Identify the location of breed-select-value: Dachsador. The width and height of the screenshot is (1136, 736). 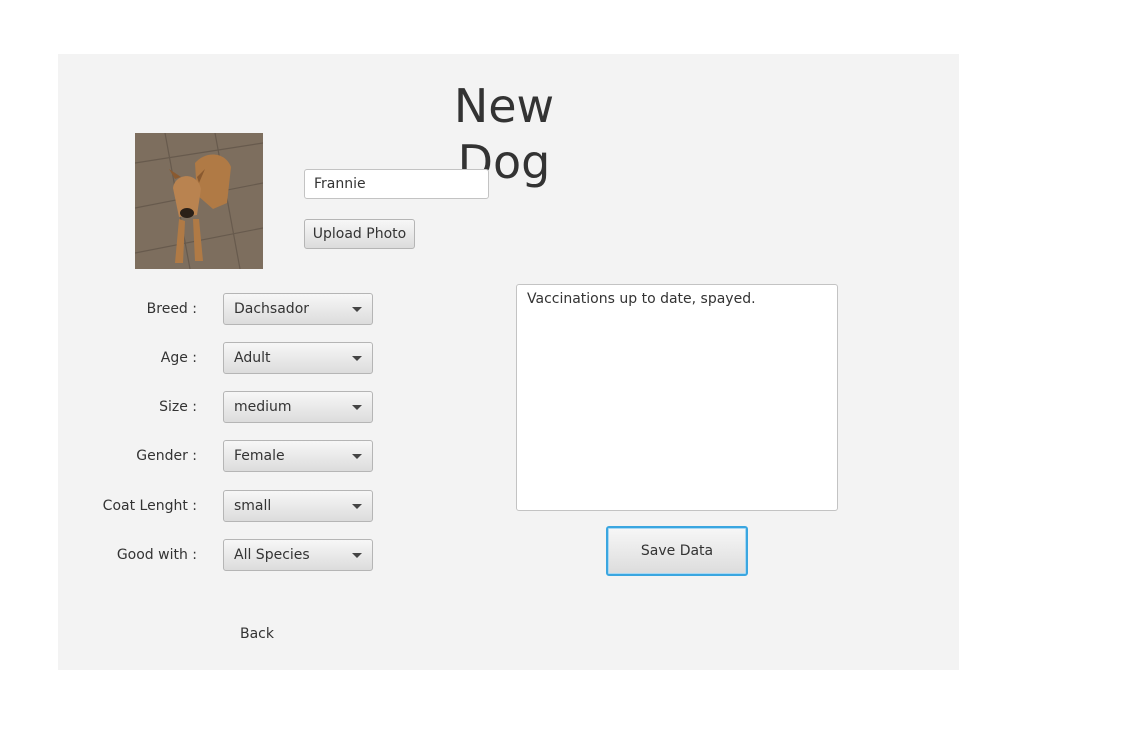
(272, 309).